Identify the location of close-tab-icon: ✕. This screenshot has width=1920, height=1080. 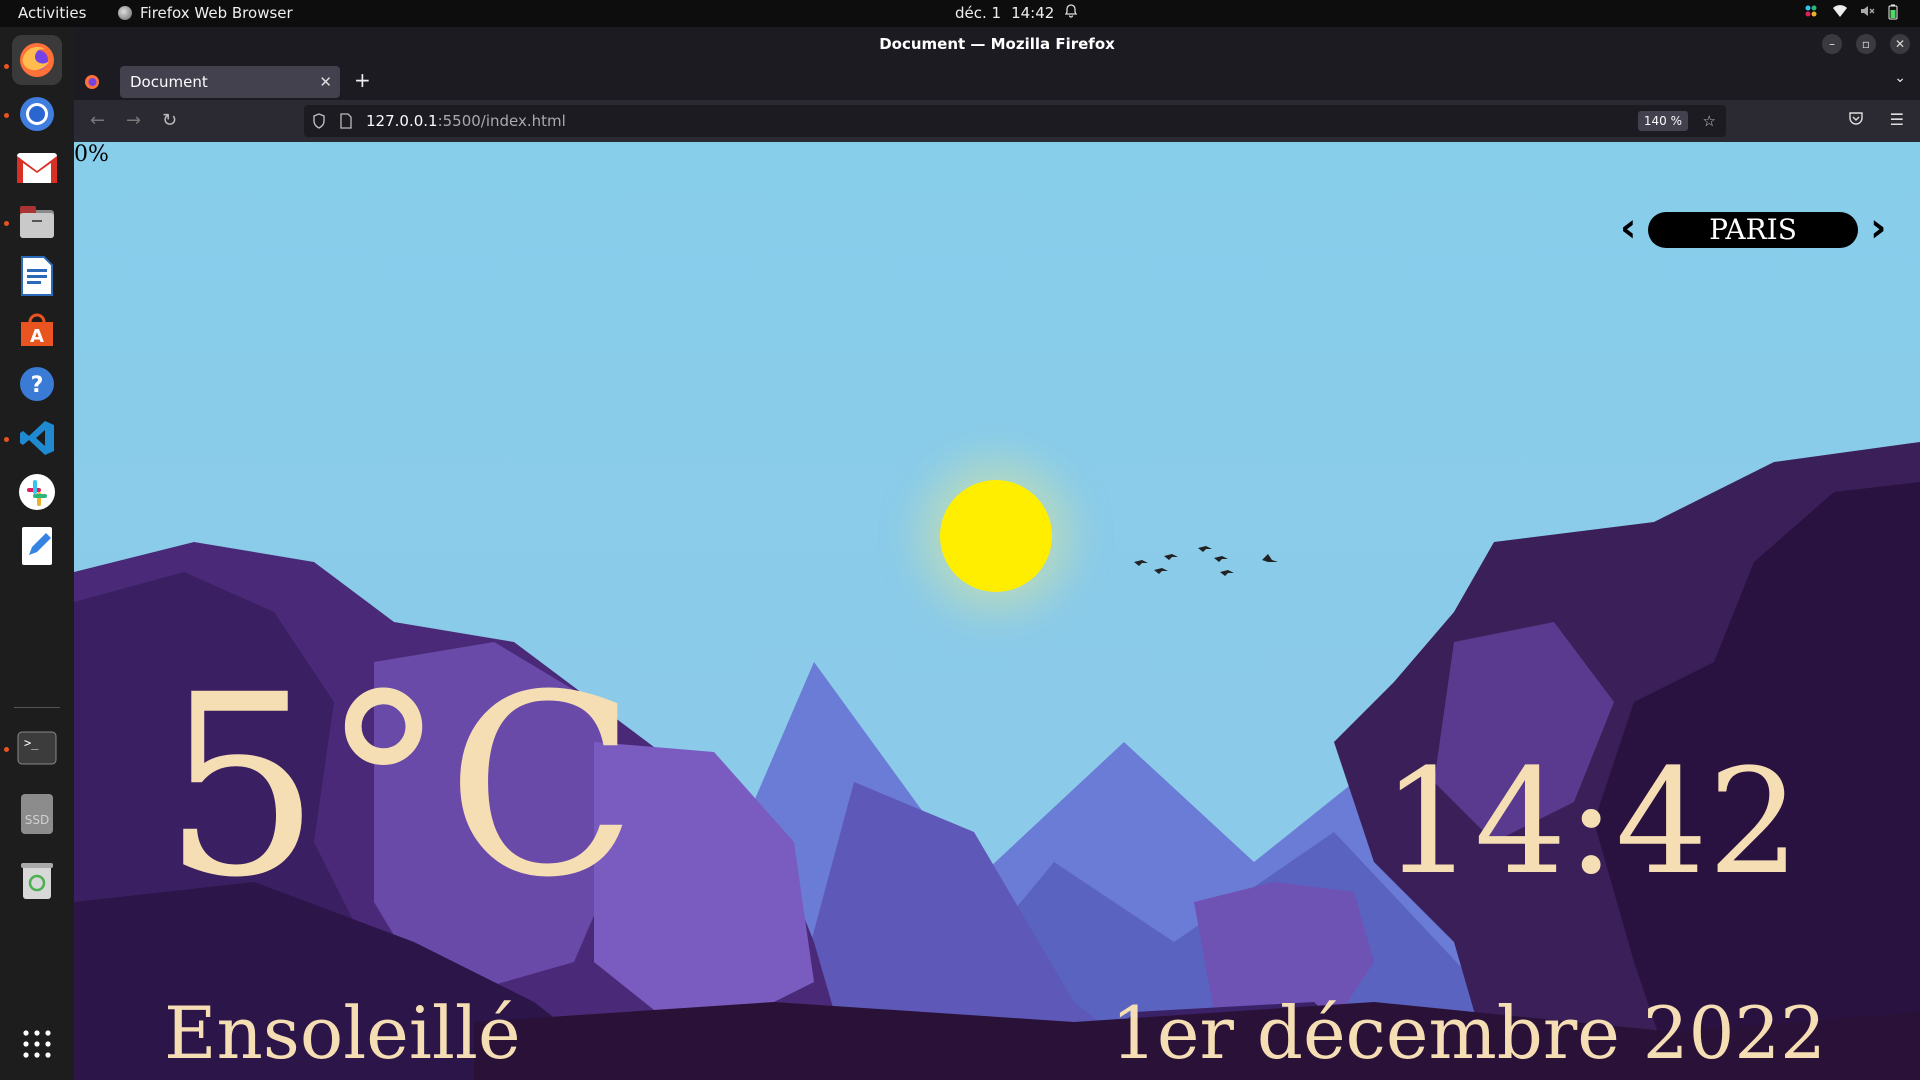
(325, 82).